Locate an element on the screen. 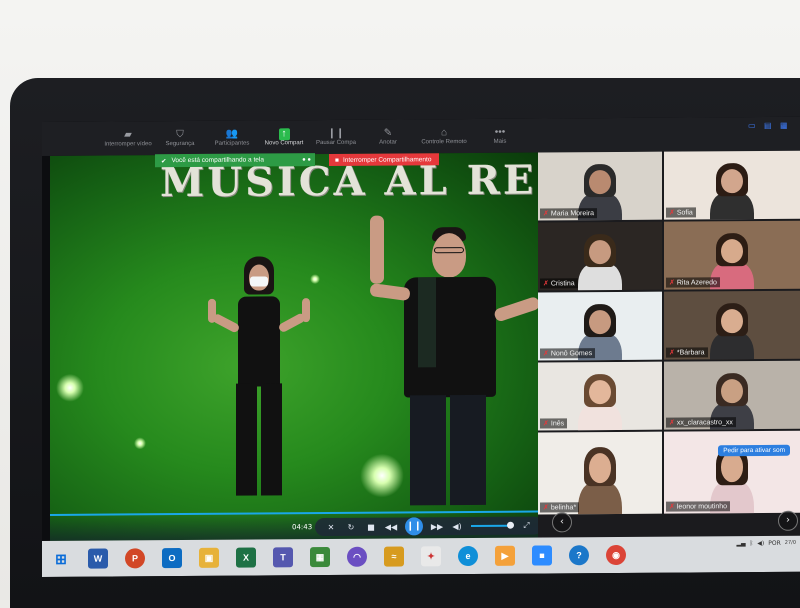 This screenshot has height=608, width=800. excel-icon: X is located at coordinates (246, 557).